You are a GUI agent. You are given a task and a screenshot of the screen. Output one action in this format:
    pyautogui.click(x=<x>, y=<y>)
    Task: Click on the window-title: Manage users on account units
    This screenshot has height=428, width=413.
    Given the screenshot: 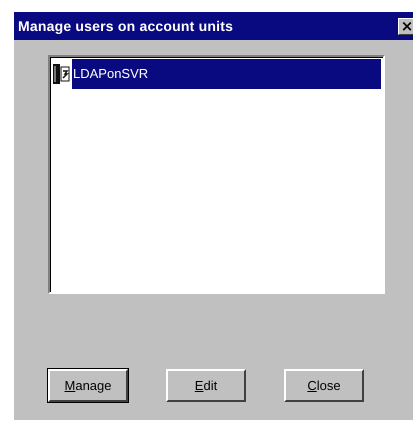 What is the action you would take?
    pyautogui.click(x=126, y=26)
    